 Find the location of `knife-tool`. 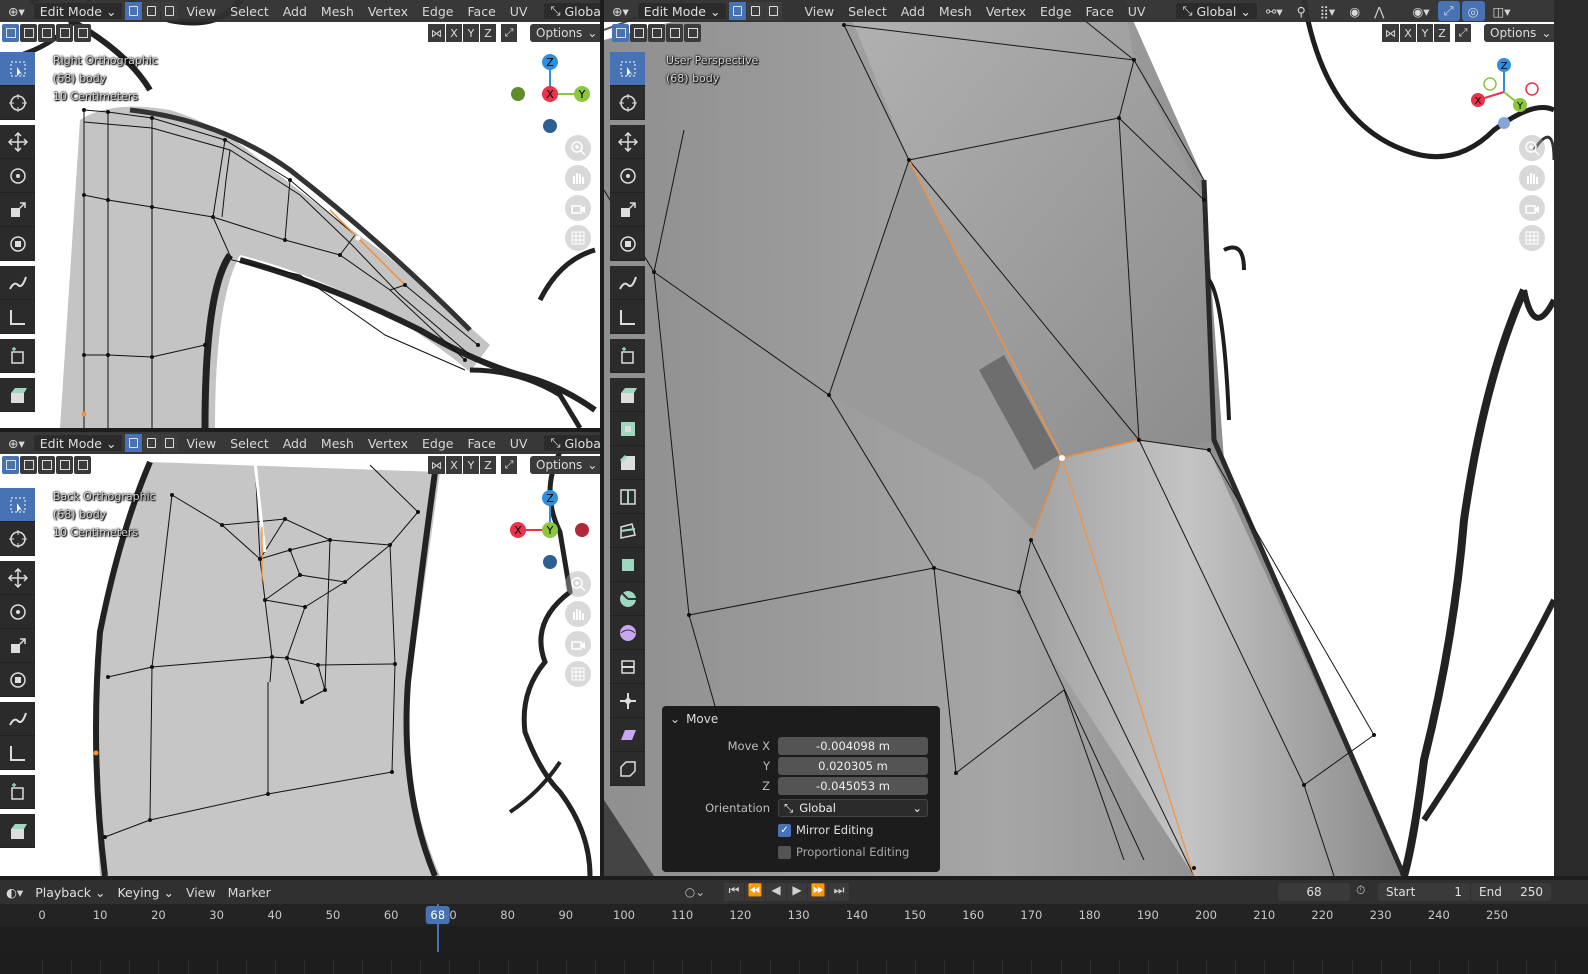

knife-tool is located at coordinates (627, 531).